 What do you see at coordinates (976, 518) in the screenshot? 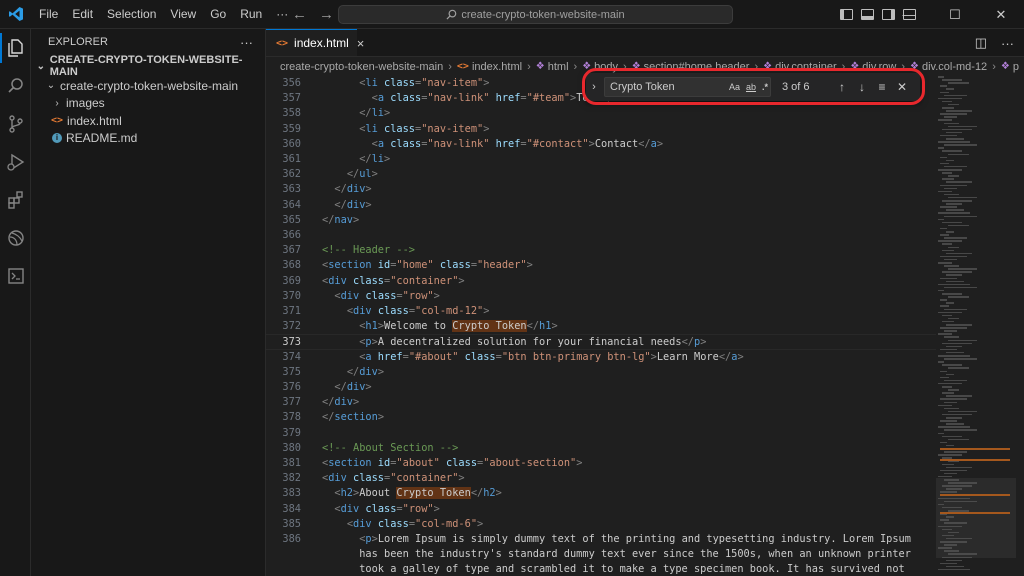
I see `minimap-slider` at bounding box center [976, 518].